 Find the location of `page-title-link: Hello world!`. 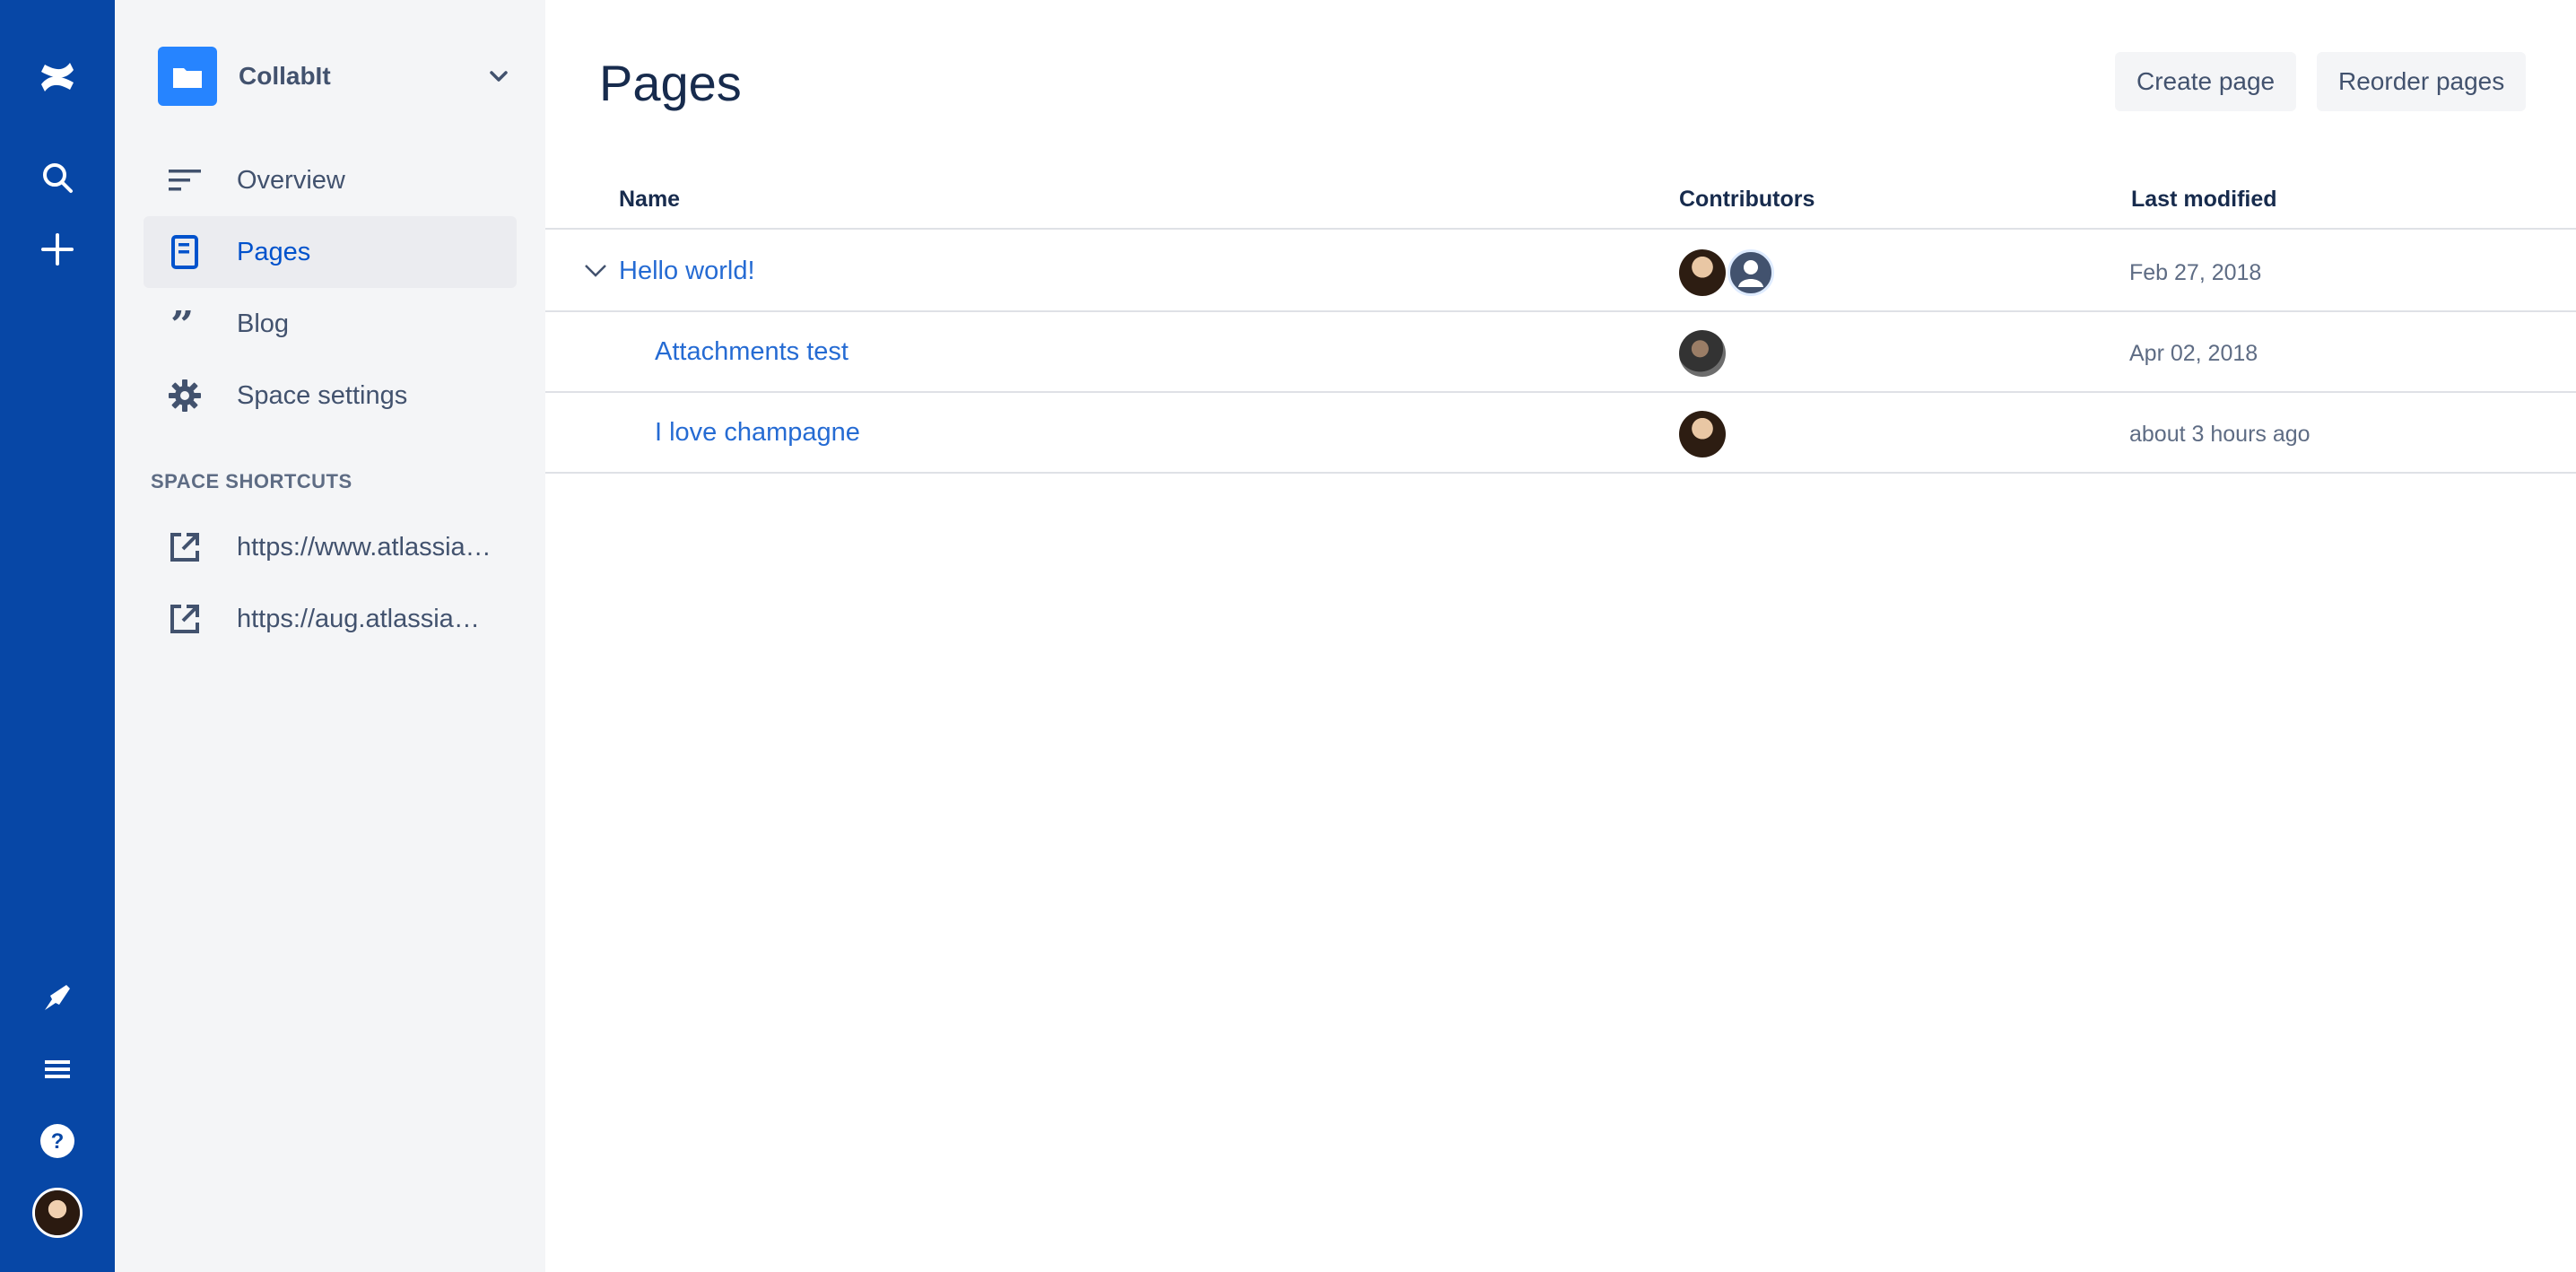

page-title-link: Hello world! is located at coordinates (687, 271).